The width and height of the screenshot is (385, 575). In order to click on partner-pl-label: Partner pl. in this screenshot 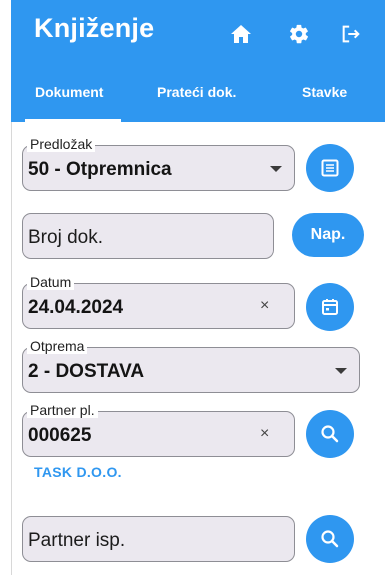, I will do `click(62, 410)`.